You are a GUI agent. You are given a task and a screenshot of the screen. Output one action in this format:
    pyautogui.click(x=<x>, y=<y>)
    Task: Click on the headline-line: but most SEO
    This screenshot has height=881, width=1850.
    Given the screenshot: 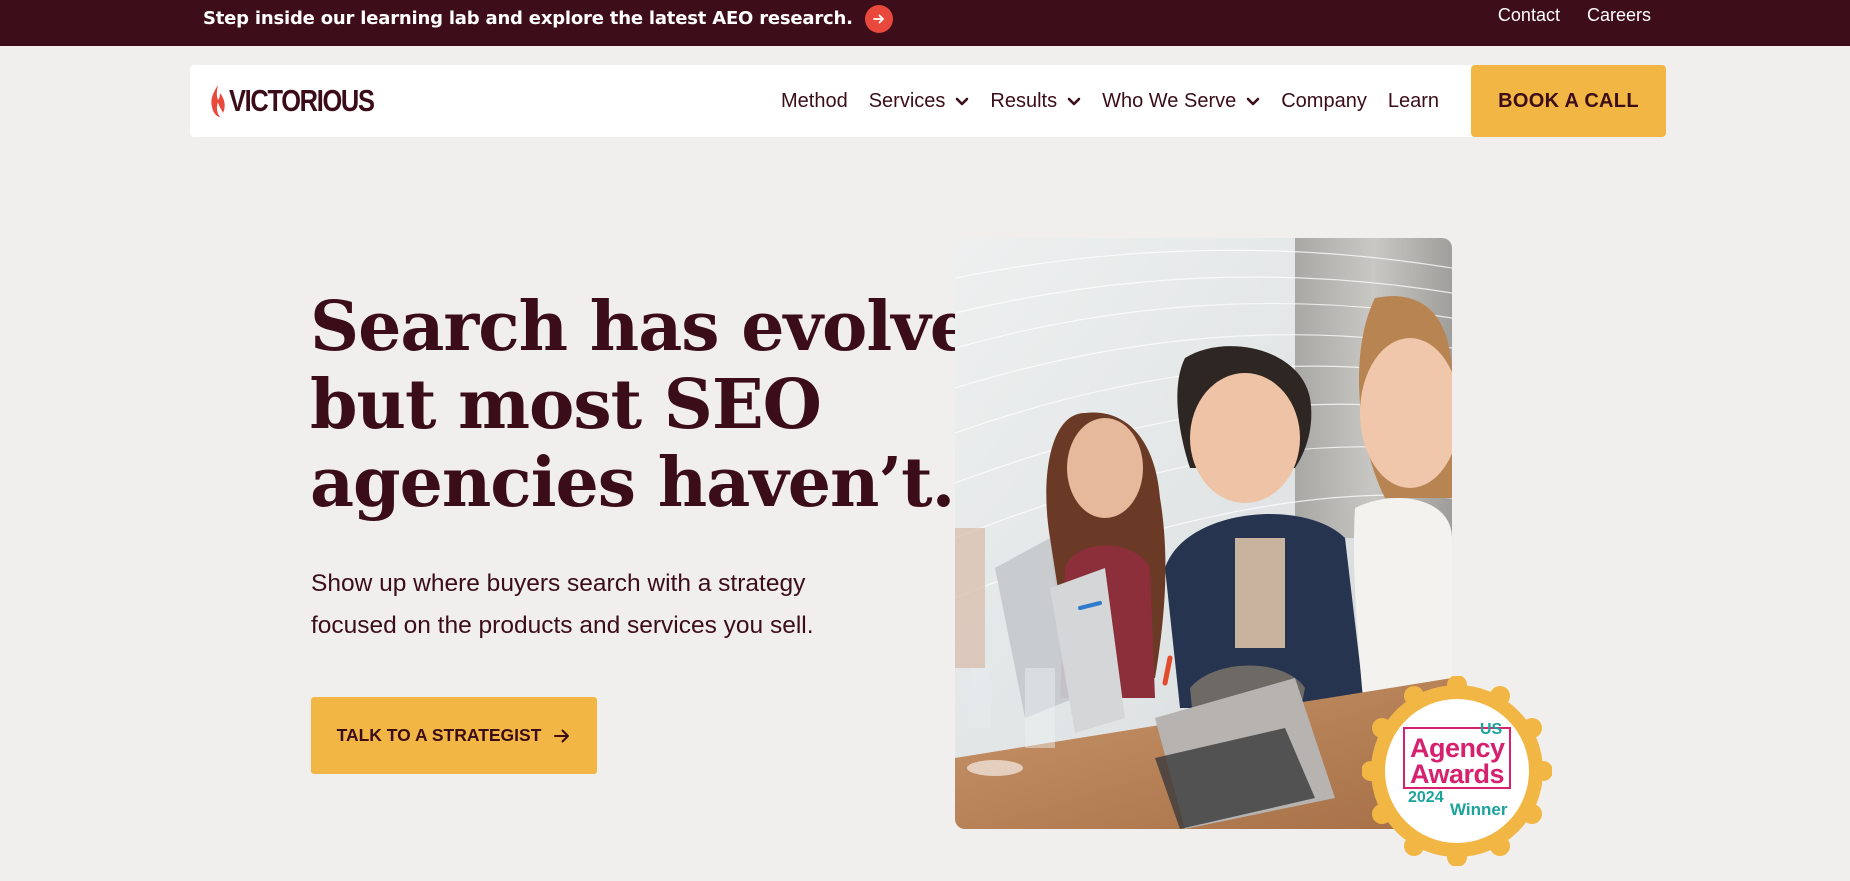 What is the action you would take?
    pyautogui.click(x=566, y=405)
    